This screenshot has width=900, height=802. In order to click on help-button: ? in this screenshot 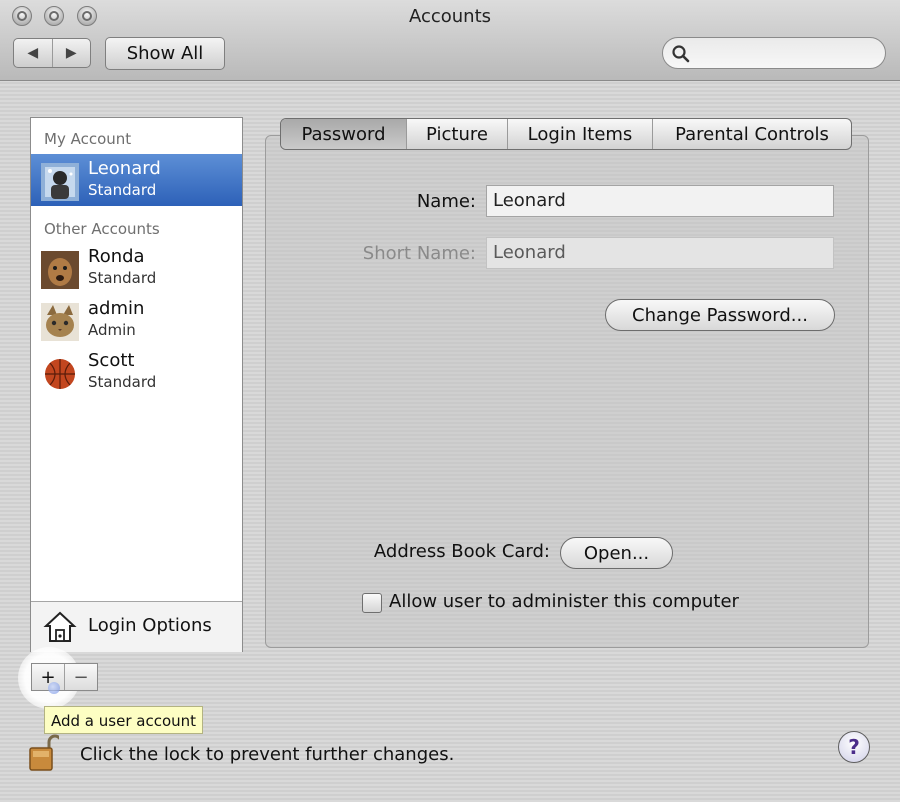, I will do `click(854, 747)`.